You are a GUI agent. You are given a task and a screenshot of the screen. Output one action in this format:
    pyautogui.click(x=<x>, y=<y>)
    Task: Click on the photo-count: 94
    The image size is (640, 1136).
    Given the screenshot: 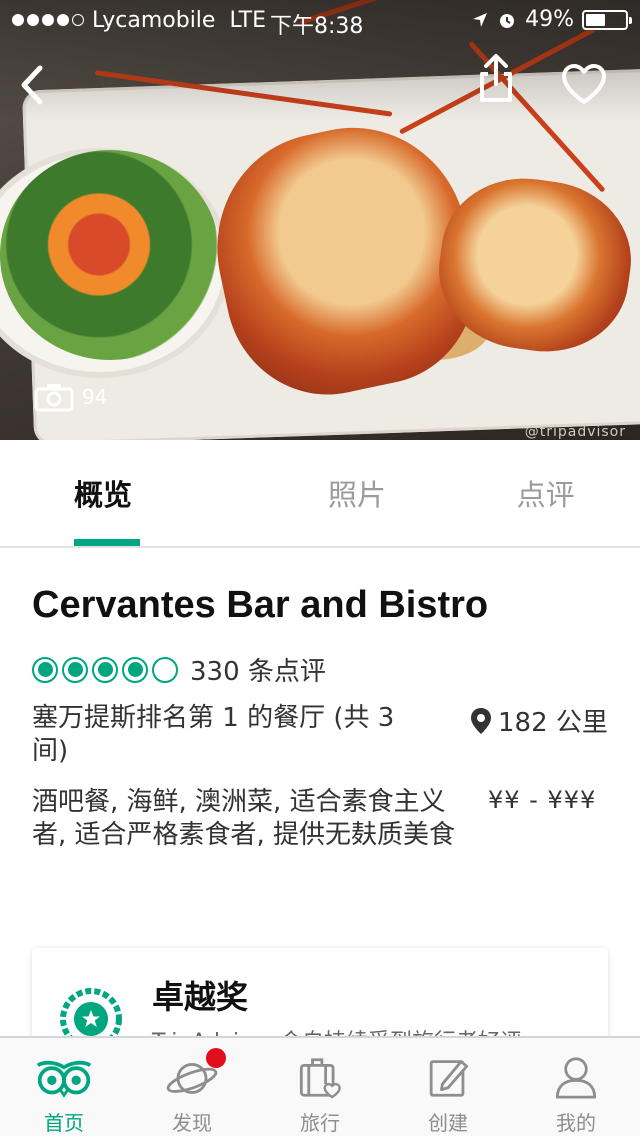 What is the action you would take?
    pyautogui.click(x=70, y=397)
    